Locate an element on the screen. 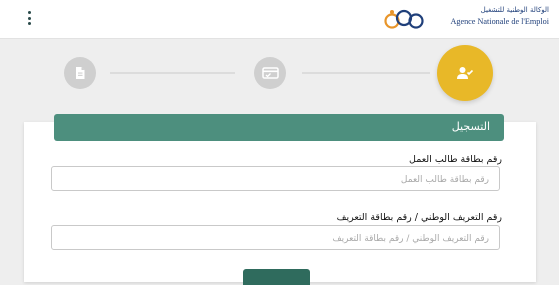 This screenshot has height=285, width=559. card-check-icon is located at coordinates (270, 73).